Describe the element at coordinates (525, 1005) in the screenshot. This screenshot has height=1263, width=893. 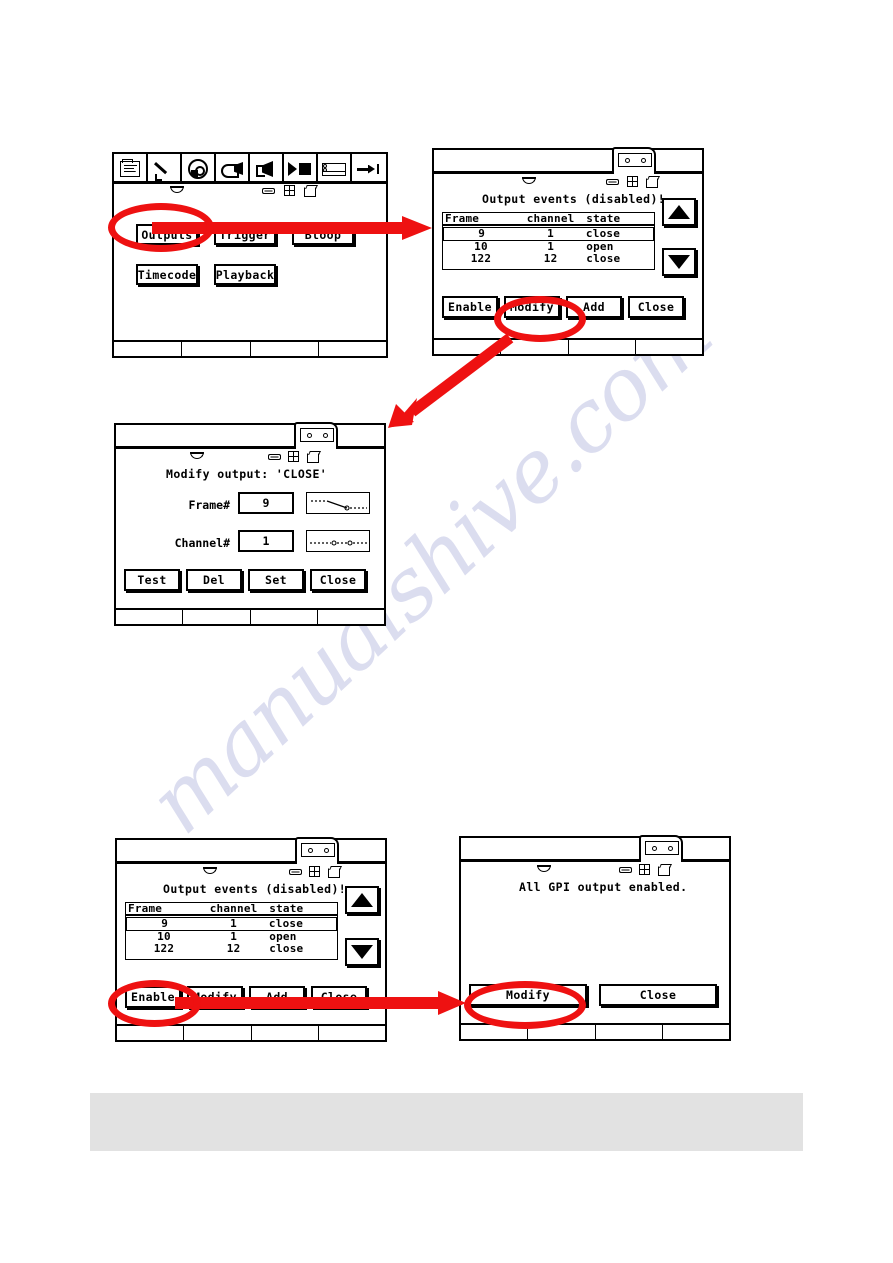
I see `annotation-oval-modify-bottom` at that location.